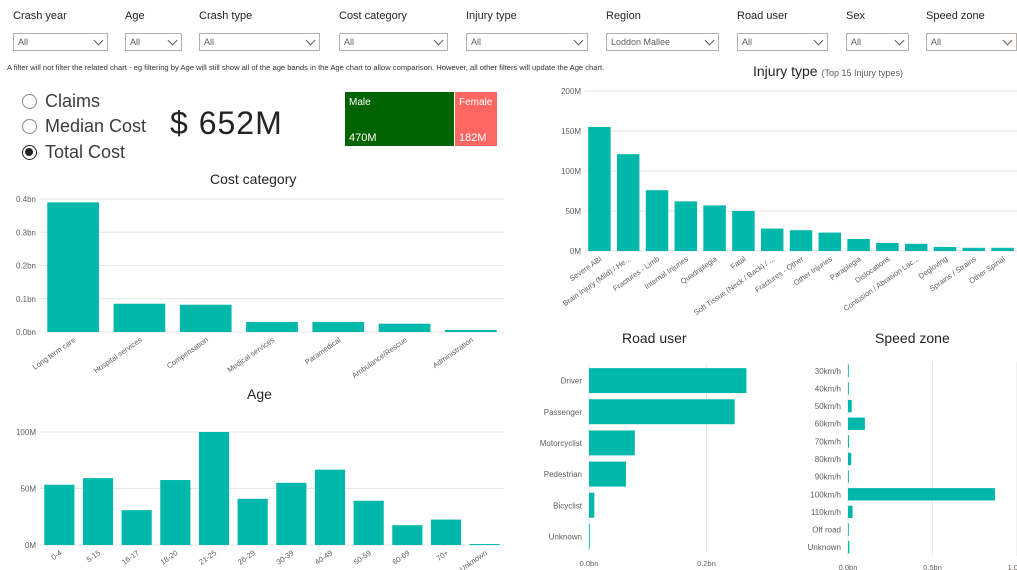 Image resolution: width=1017 pixels, height=570 pixels. Describe the element at coordinates (404, 327) in the screenshot. I see `bar-ambulance-rescue` at that location.